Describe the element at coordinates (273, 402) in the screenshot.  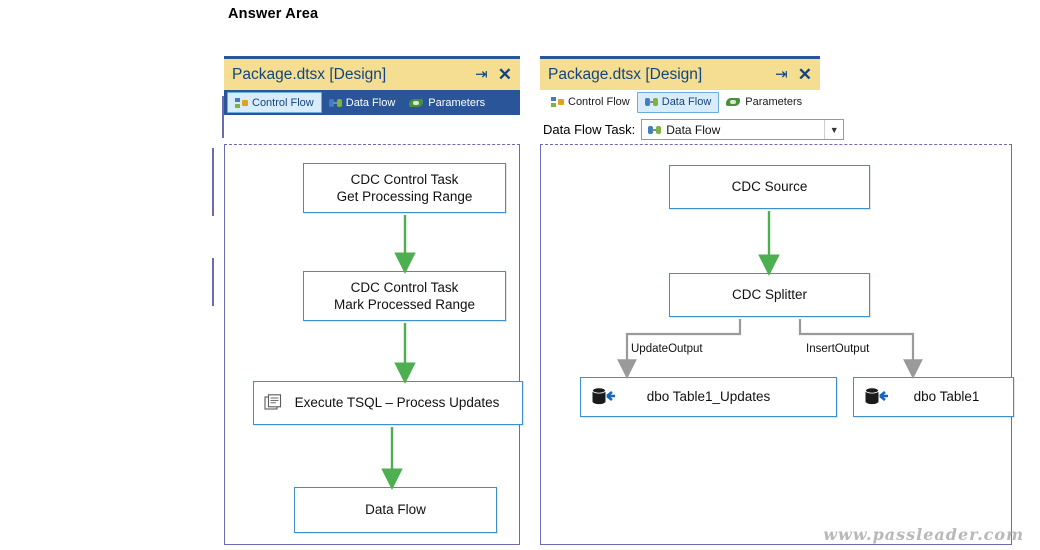
I see `execute-sql-task-icon` at that location.